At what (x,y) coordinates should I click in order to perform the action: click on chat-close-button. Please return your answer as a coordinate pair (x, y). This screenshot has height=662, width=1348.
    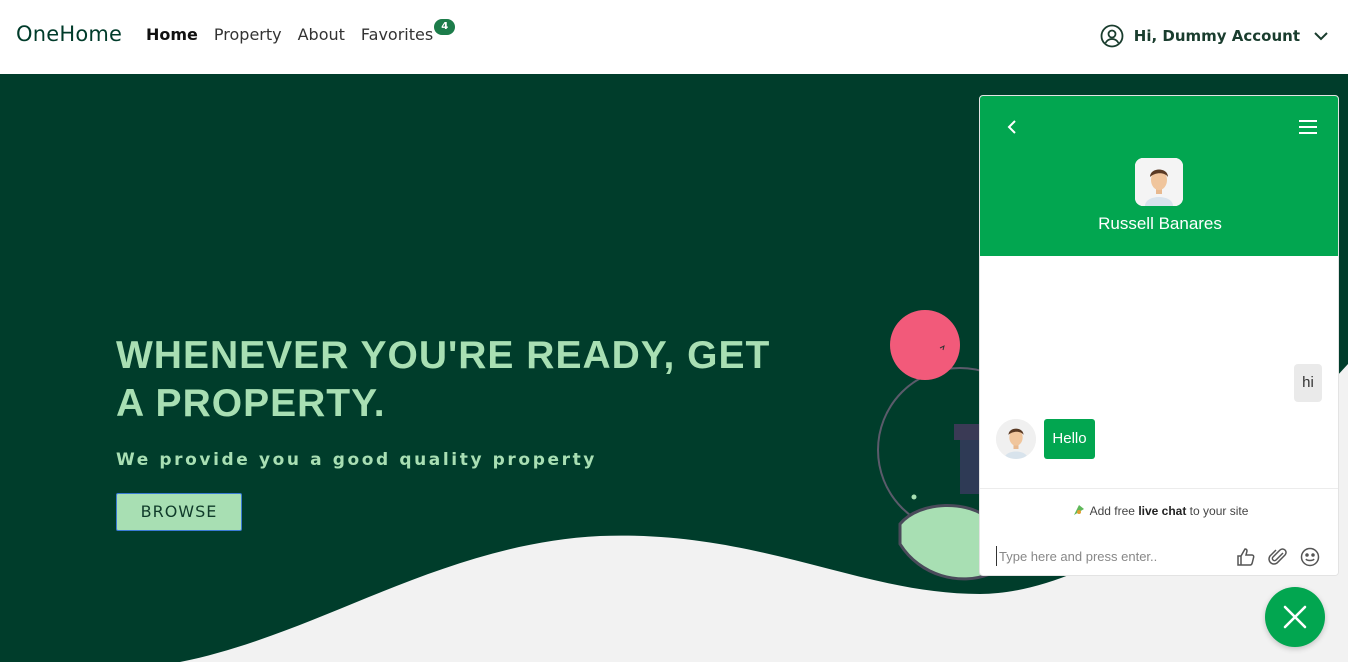
    Looking at the image, I should click on (1295, 617).